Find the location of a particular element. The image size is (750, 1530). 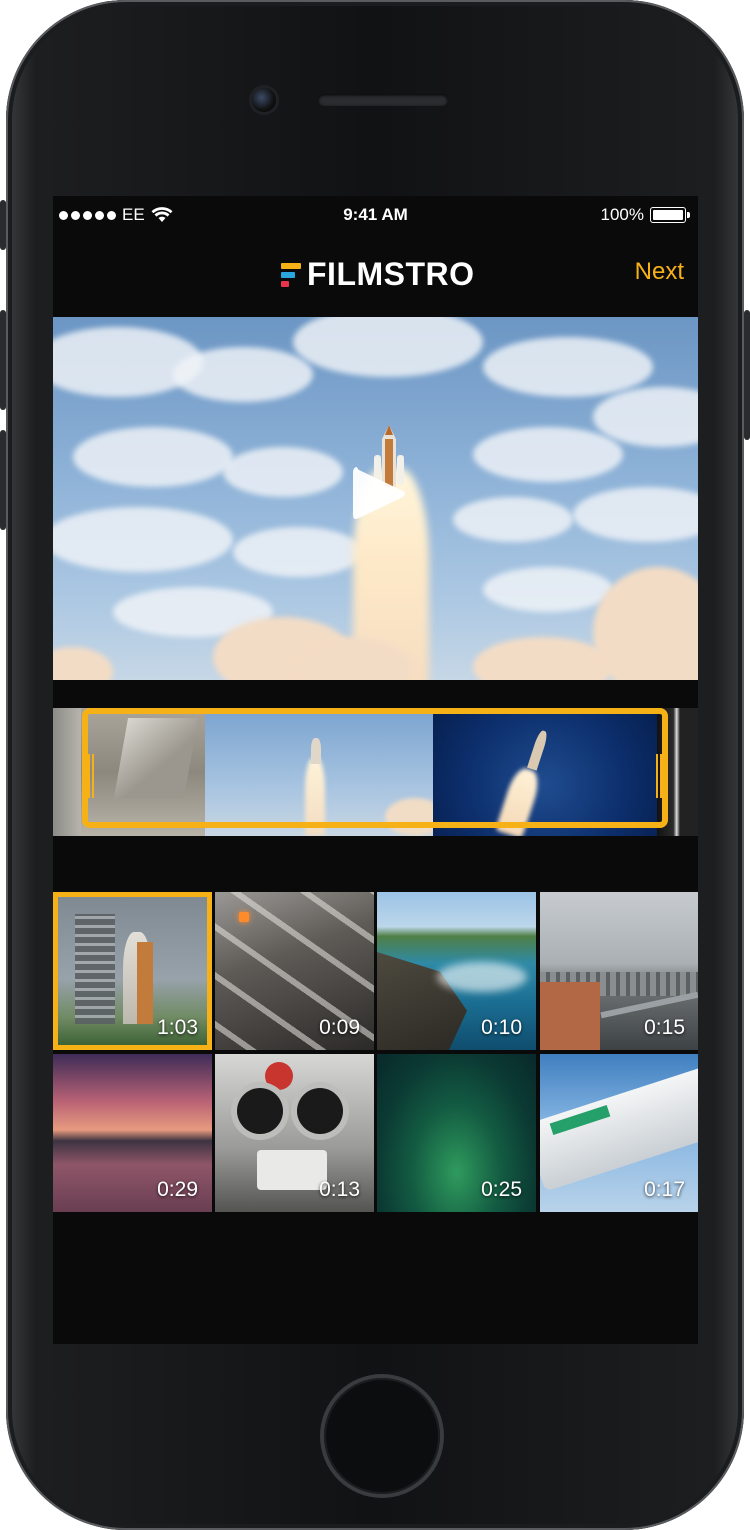

power-button is located at coordinates (747, 375).